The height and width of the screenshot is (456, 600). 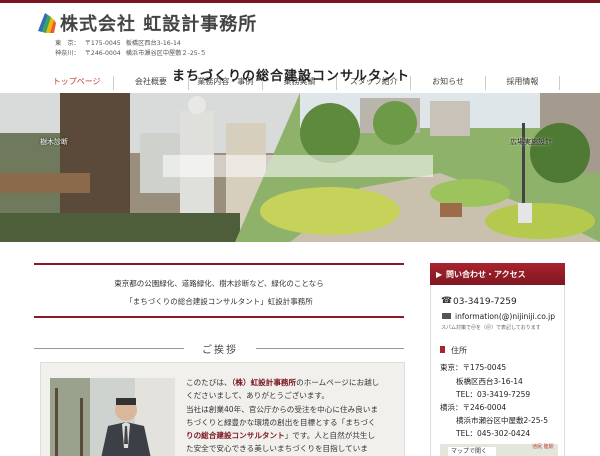 What do you see at coordinates (46, 22) in the screenshot?
I see `rainbow-logo-icon` at bounding box center [46, 22].